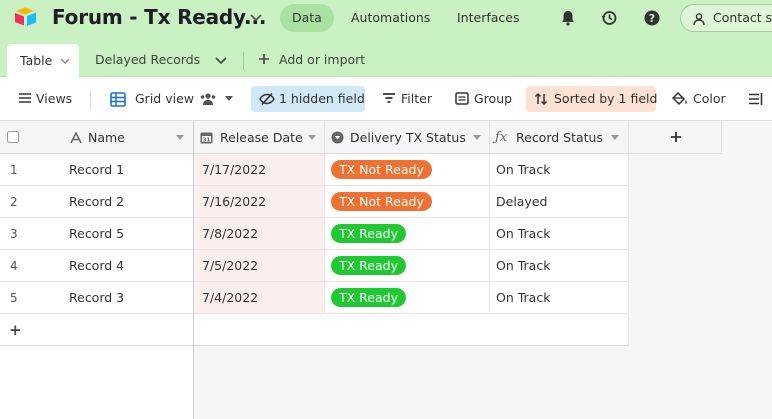  I want to click on status-badge: TX Not Ready, so click(381, 169).